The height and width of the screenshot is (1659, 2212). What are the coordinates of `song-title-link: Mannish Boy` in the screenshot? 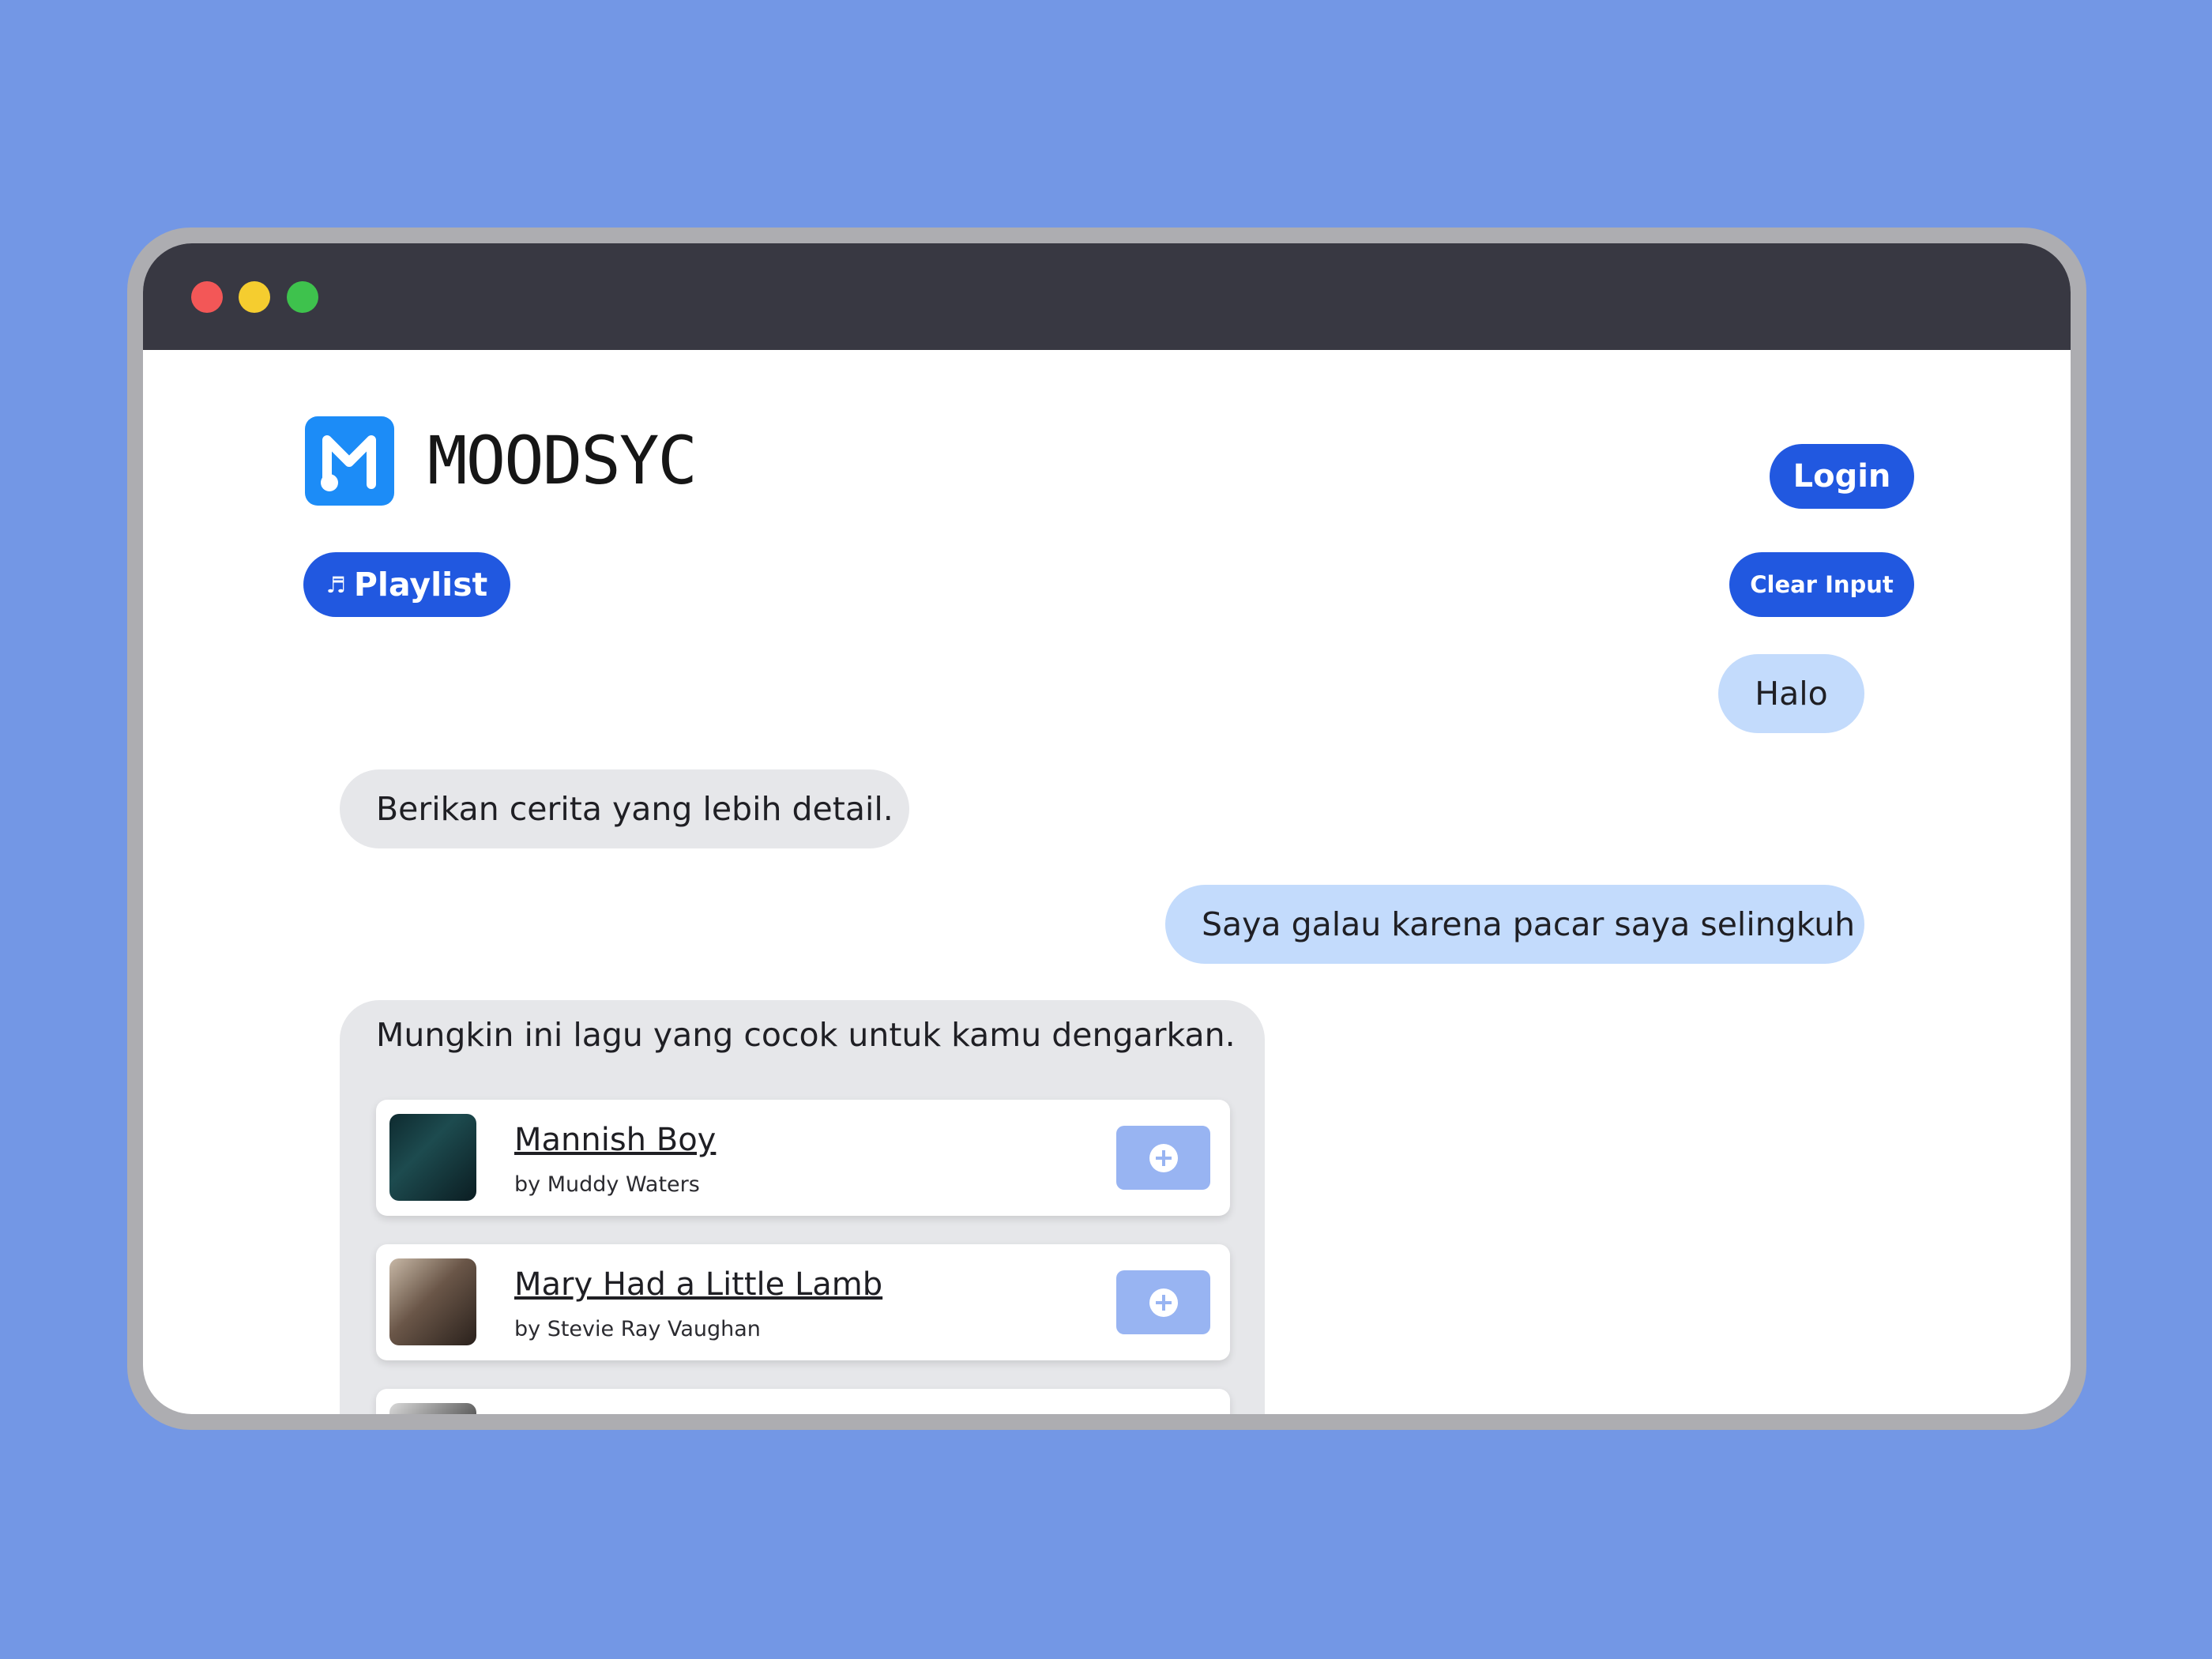 It's located at (615, 1140).